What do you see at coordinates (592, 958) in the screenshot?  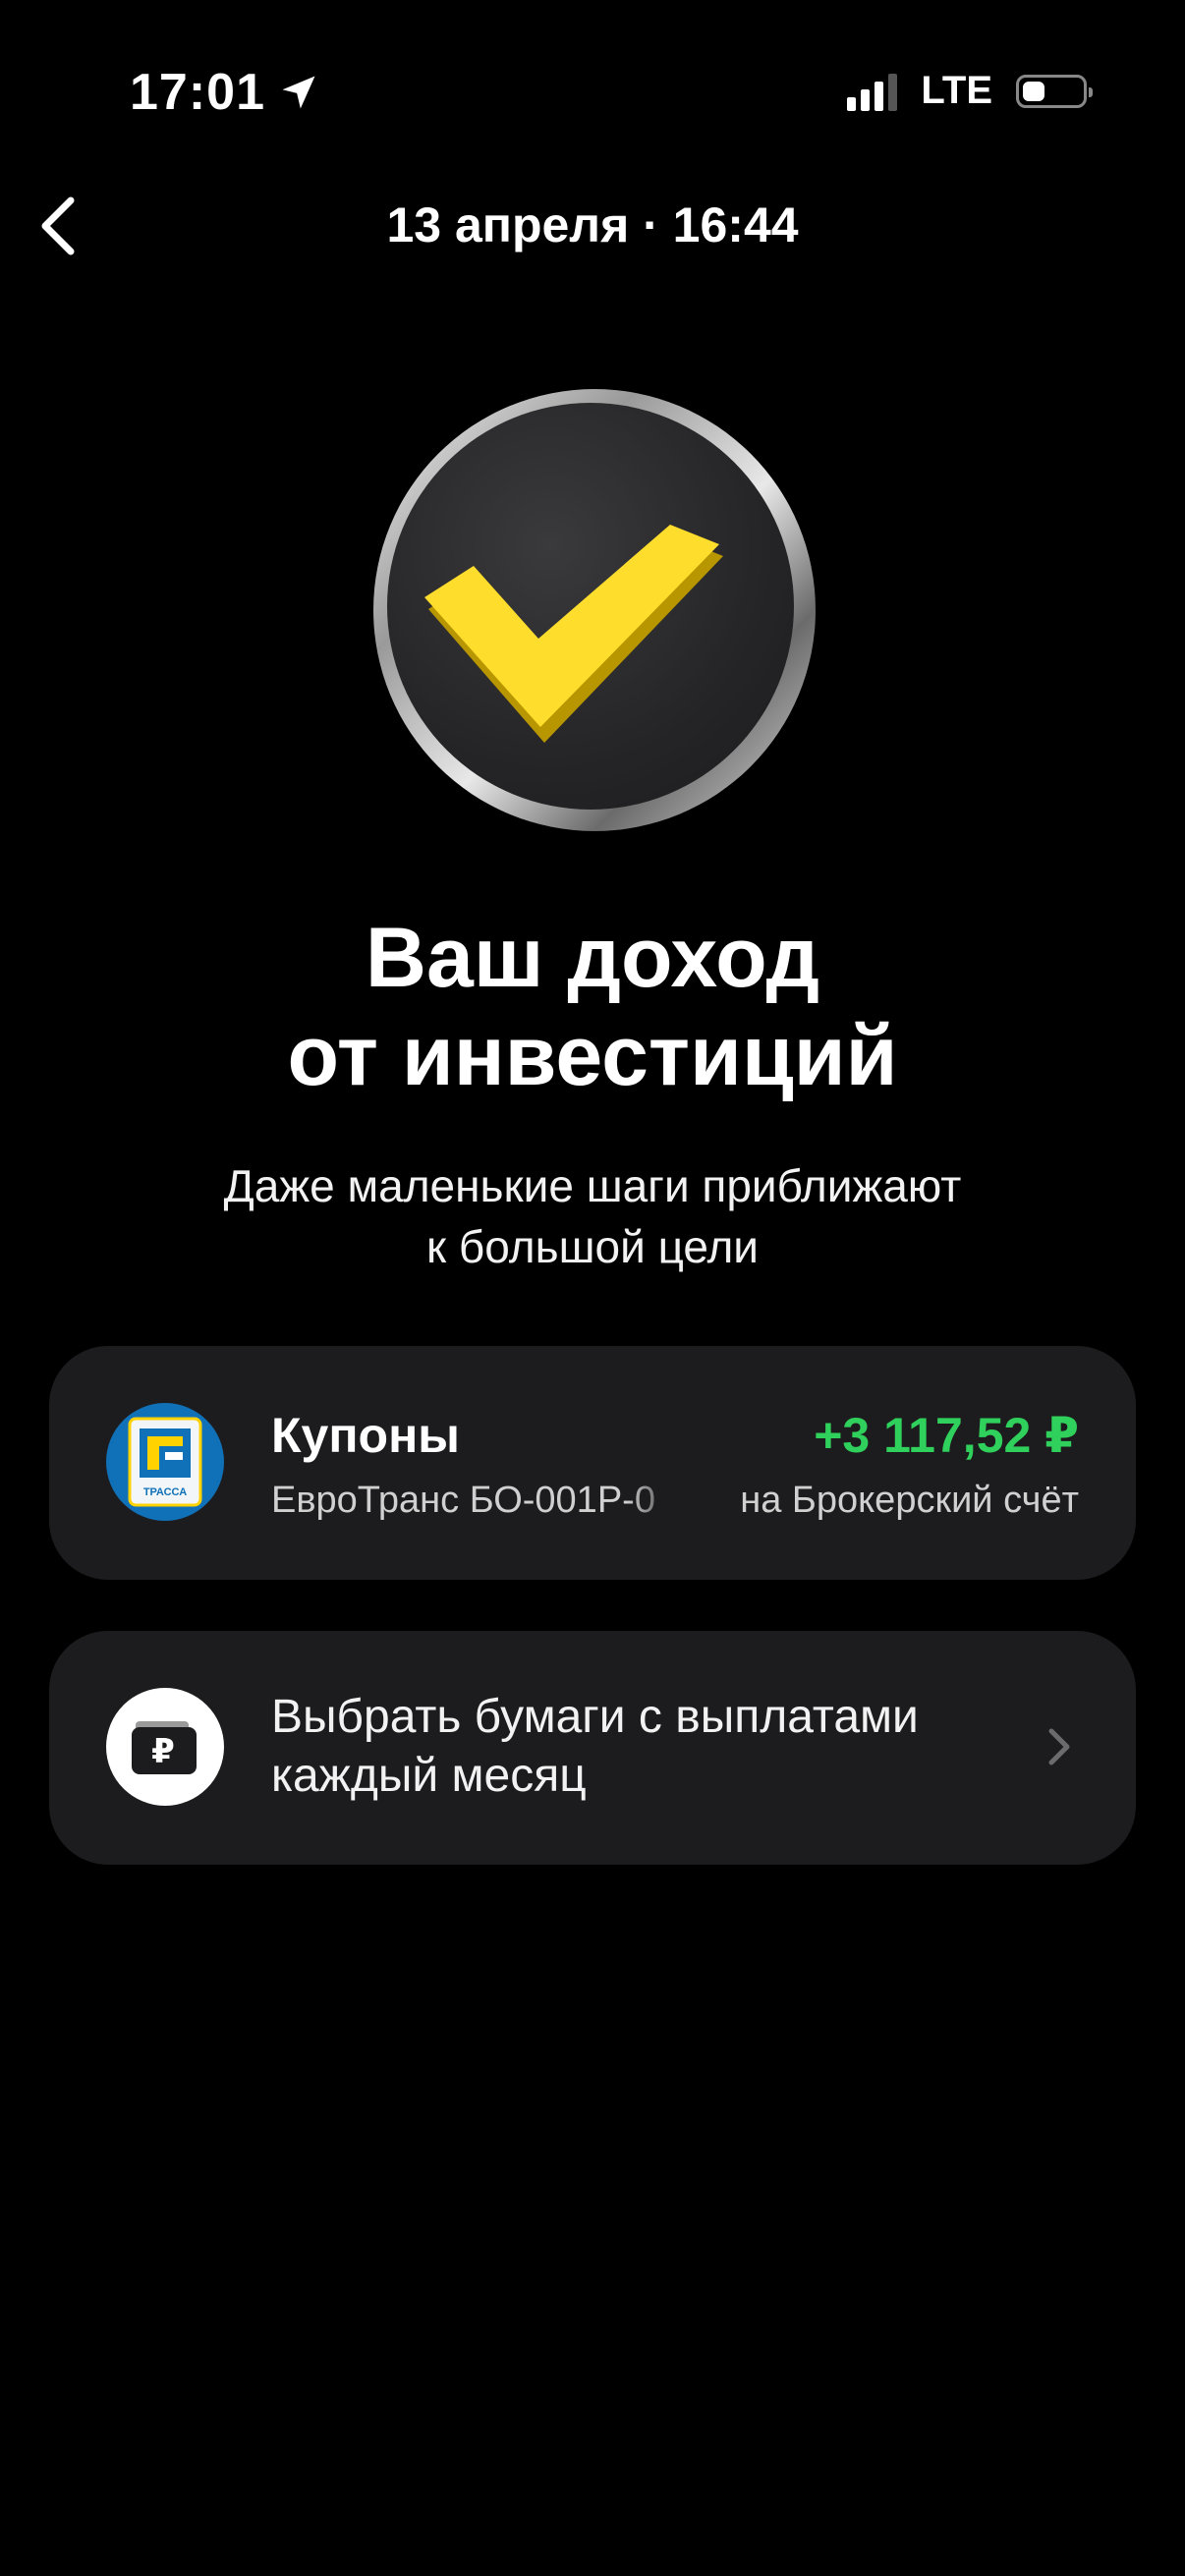 I see `hero-title-line1: Ваш доход` at bounding box center [592, 958].